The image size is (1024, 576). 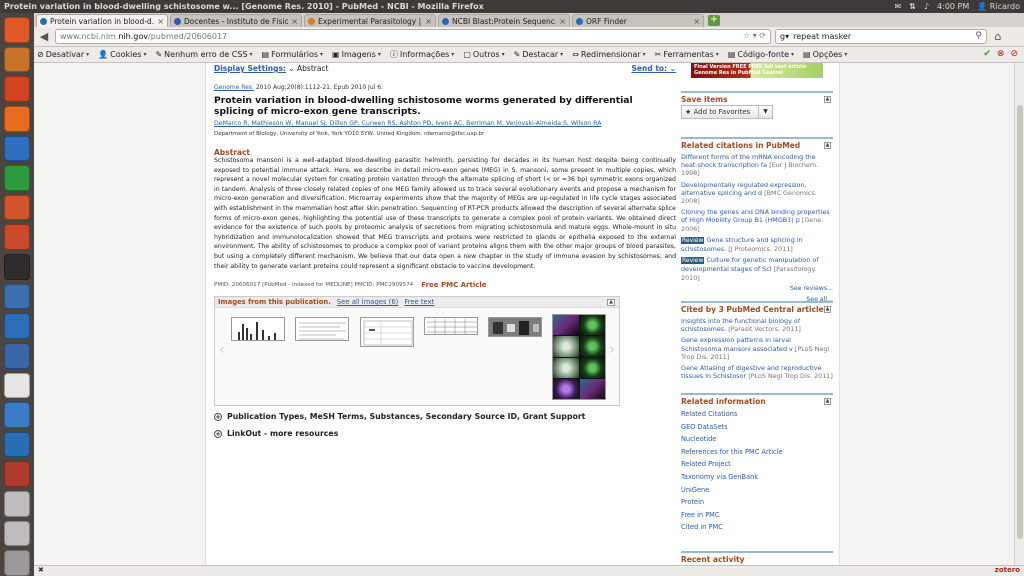 I want to click on author-link: Curwen RS, so click(x=379, y=123).